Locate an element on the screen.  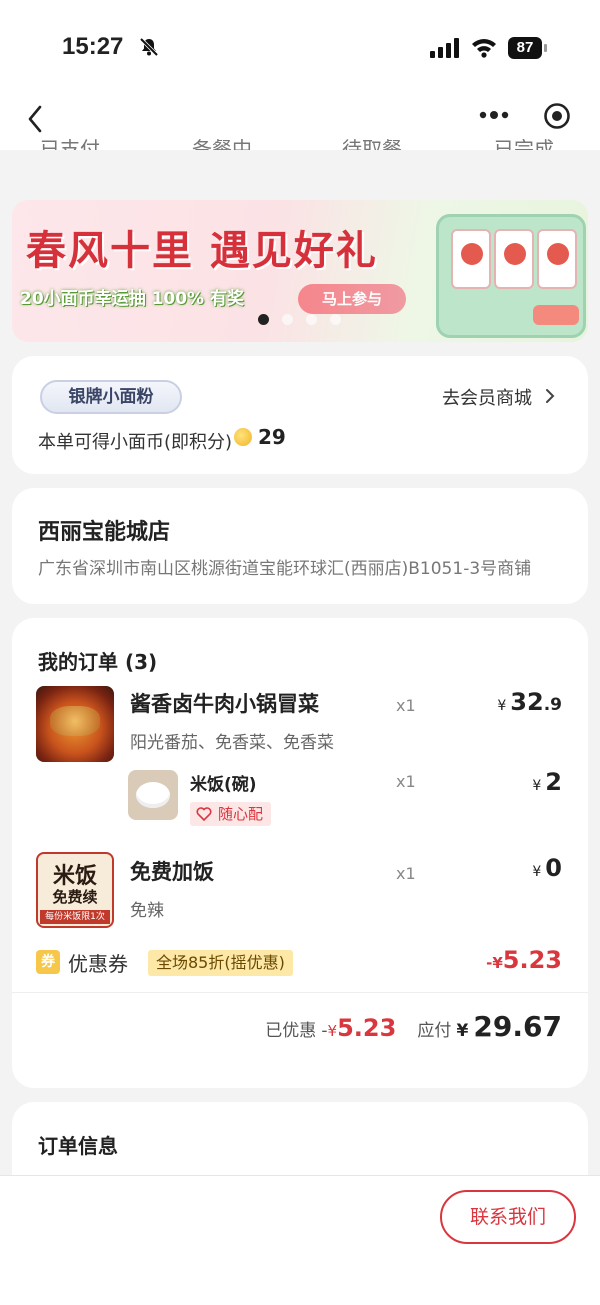
banner-subtitle: 20小面币幸运抽 100% 有奖 is located at coordinates (132, 299).